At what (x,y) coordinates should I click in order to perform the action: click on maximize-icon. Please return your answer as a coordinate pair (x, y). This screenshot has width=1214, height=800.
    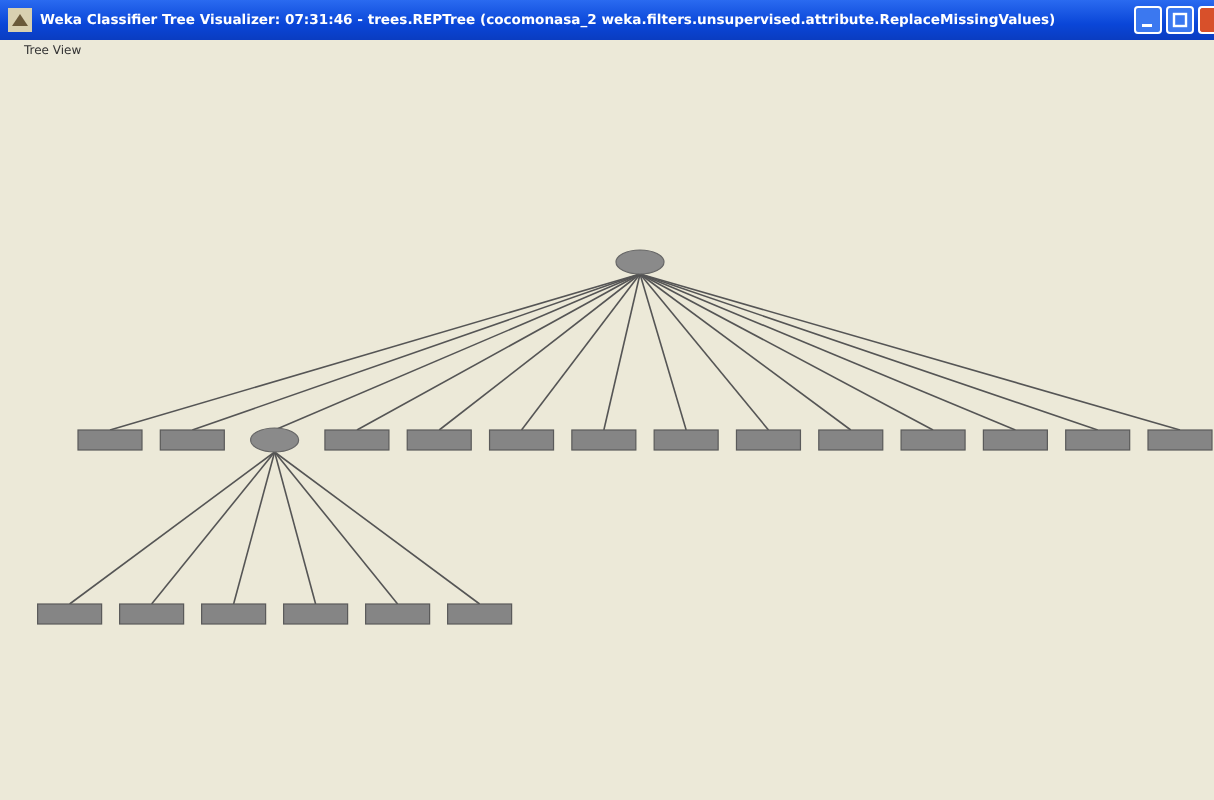
    Looking at the image, I should click on (1180, 20).